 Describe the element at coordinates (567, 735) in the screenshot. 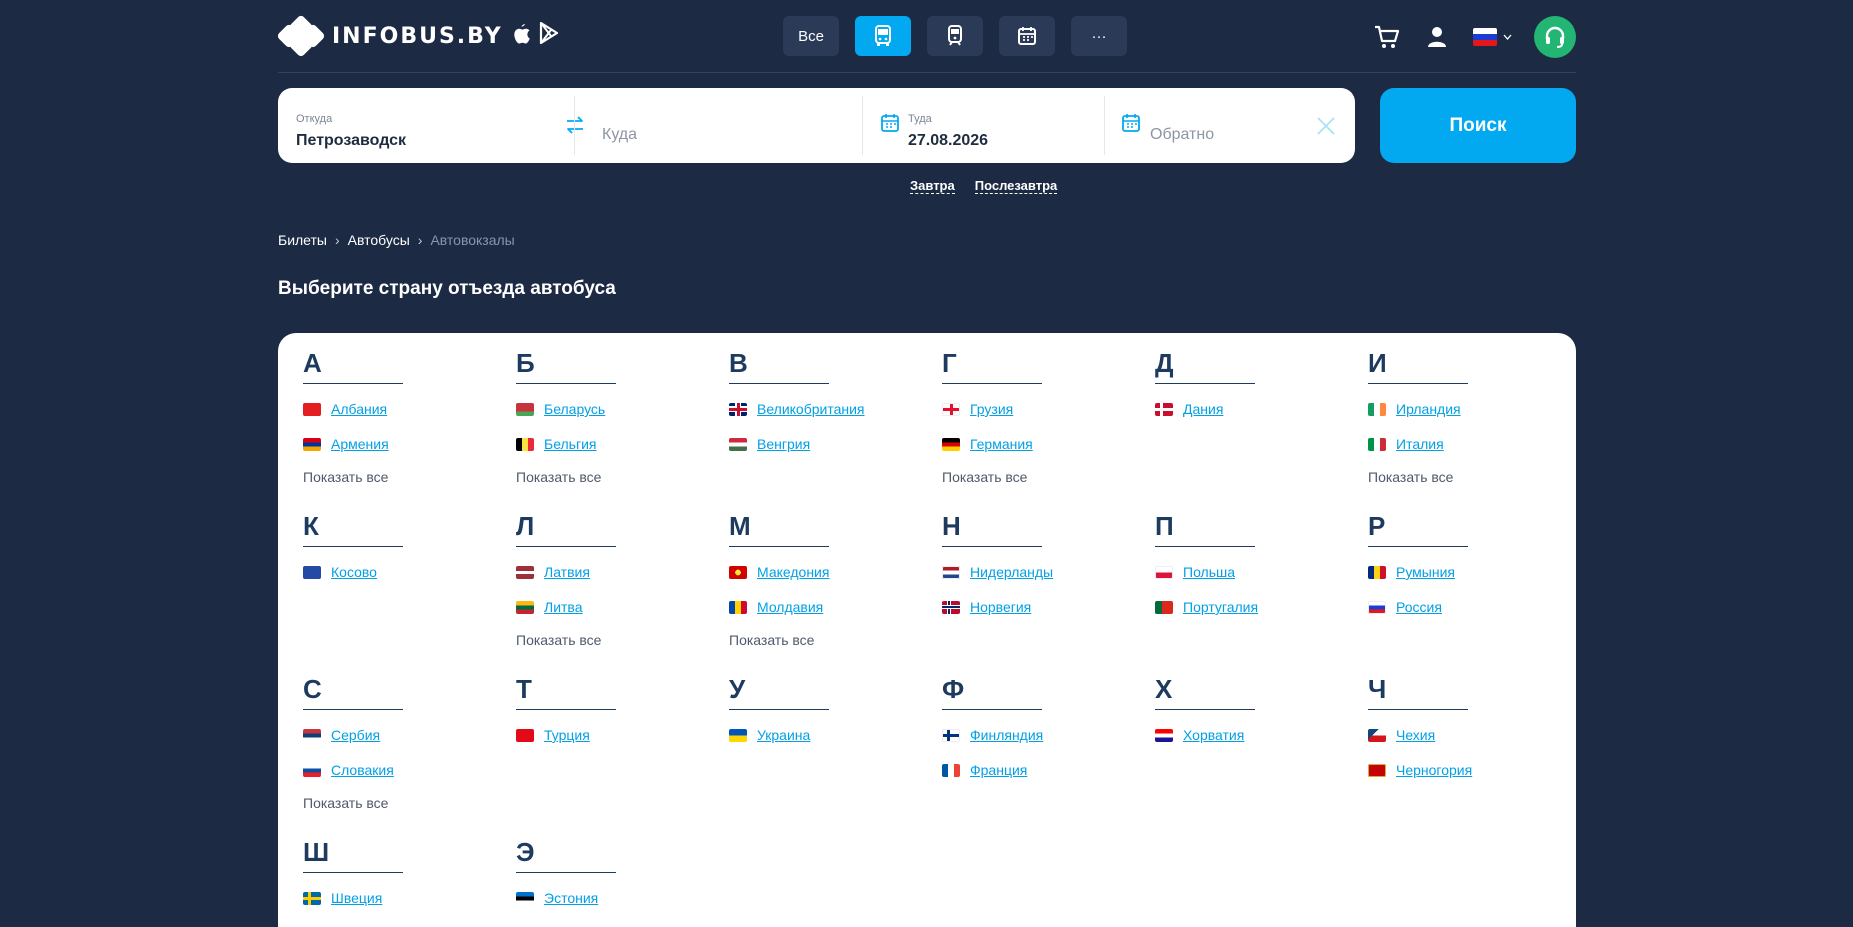

I see `country-link: Турция` at that location.